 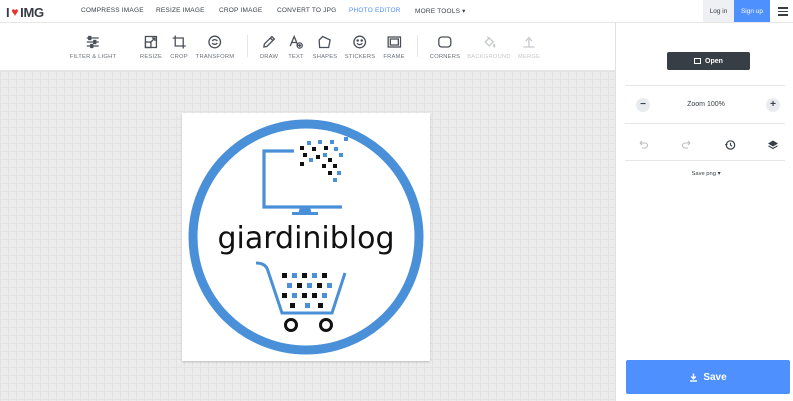 I want to click on zoom-label: Zoom, so click(x=696, y=104).